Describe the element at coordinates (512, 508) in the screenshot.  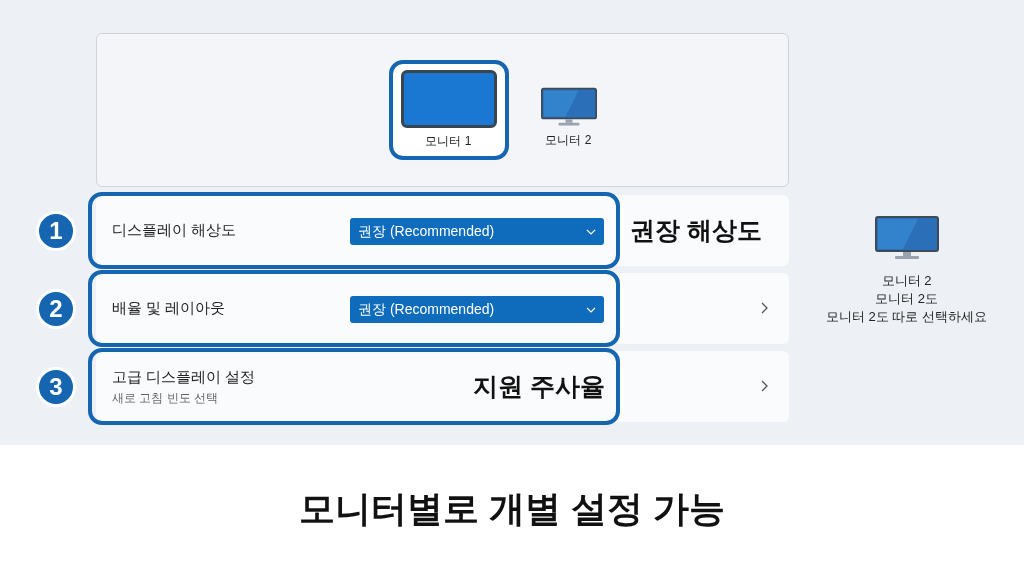
I see `caption: 모니터별로 개별 설정 가능` at that location.